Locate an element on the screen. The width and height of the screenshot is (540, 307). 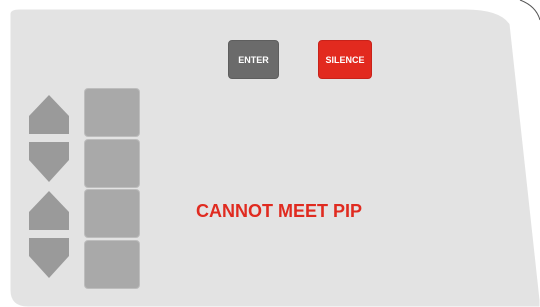
enter-button: ENTER is located at coordinates (253, 59).